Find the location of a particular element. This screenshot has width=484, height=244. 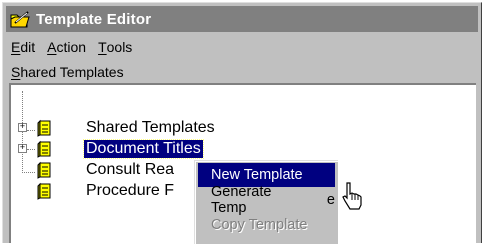

menu-item-generate-template-suffix: e is located at coordinates (330, 200).